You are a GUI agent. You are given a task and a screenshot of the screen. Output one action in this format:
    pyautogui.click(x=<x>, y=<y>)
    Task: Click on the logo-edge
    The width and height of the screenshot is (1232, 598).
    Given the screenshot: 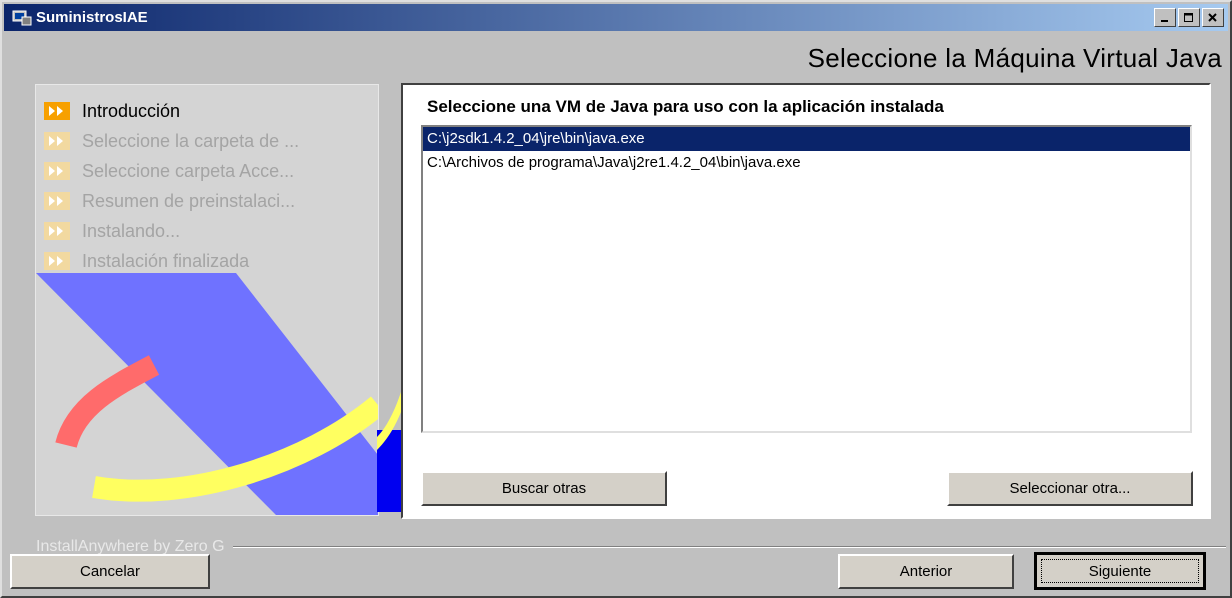 What is the action you would take?
    pyautogui.click(x=389, y=452)
    